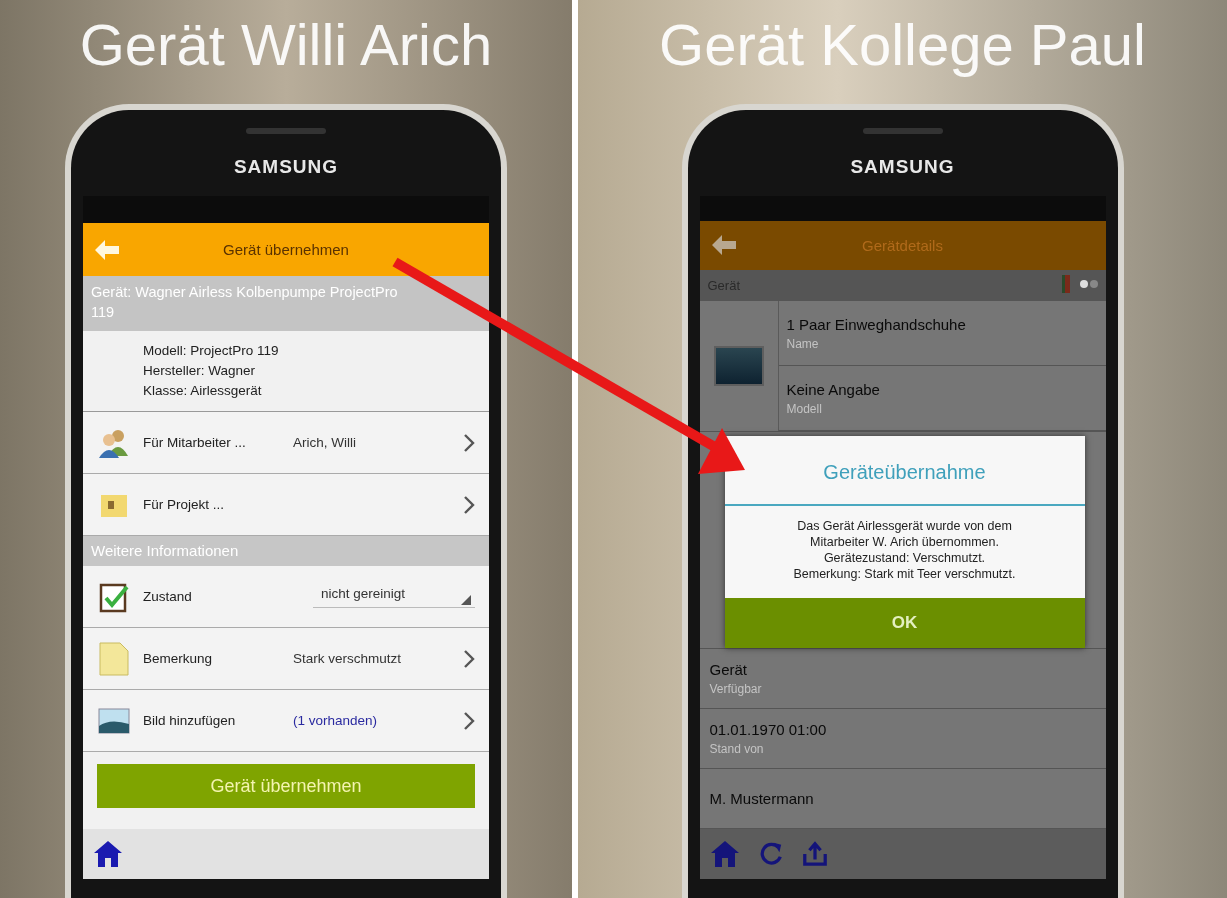 Image resolution: width=1227 pixels, height=898 pixels. I want to click on people-icon, so click(114, 442).